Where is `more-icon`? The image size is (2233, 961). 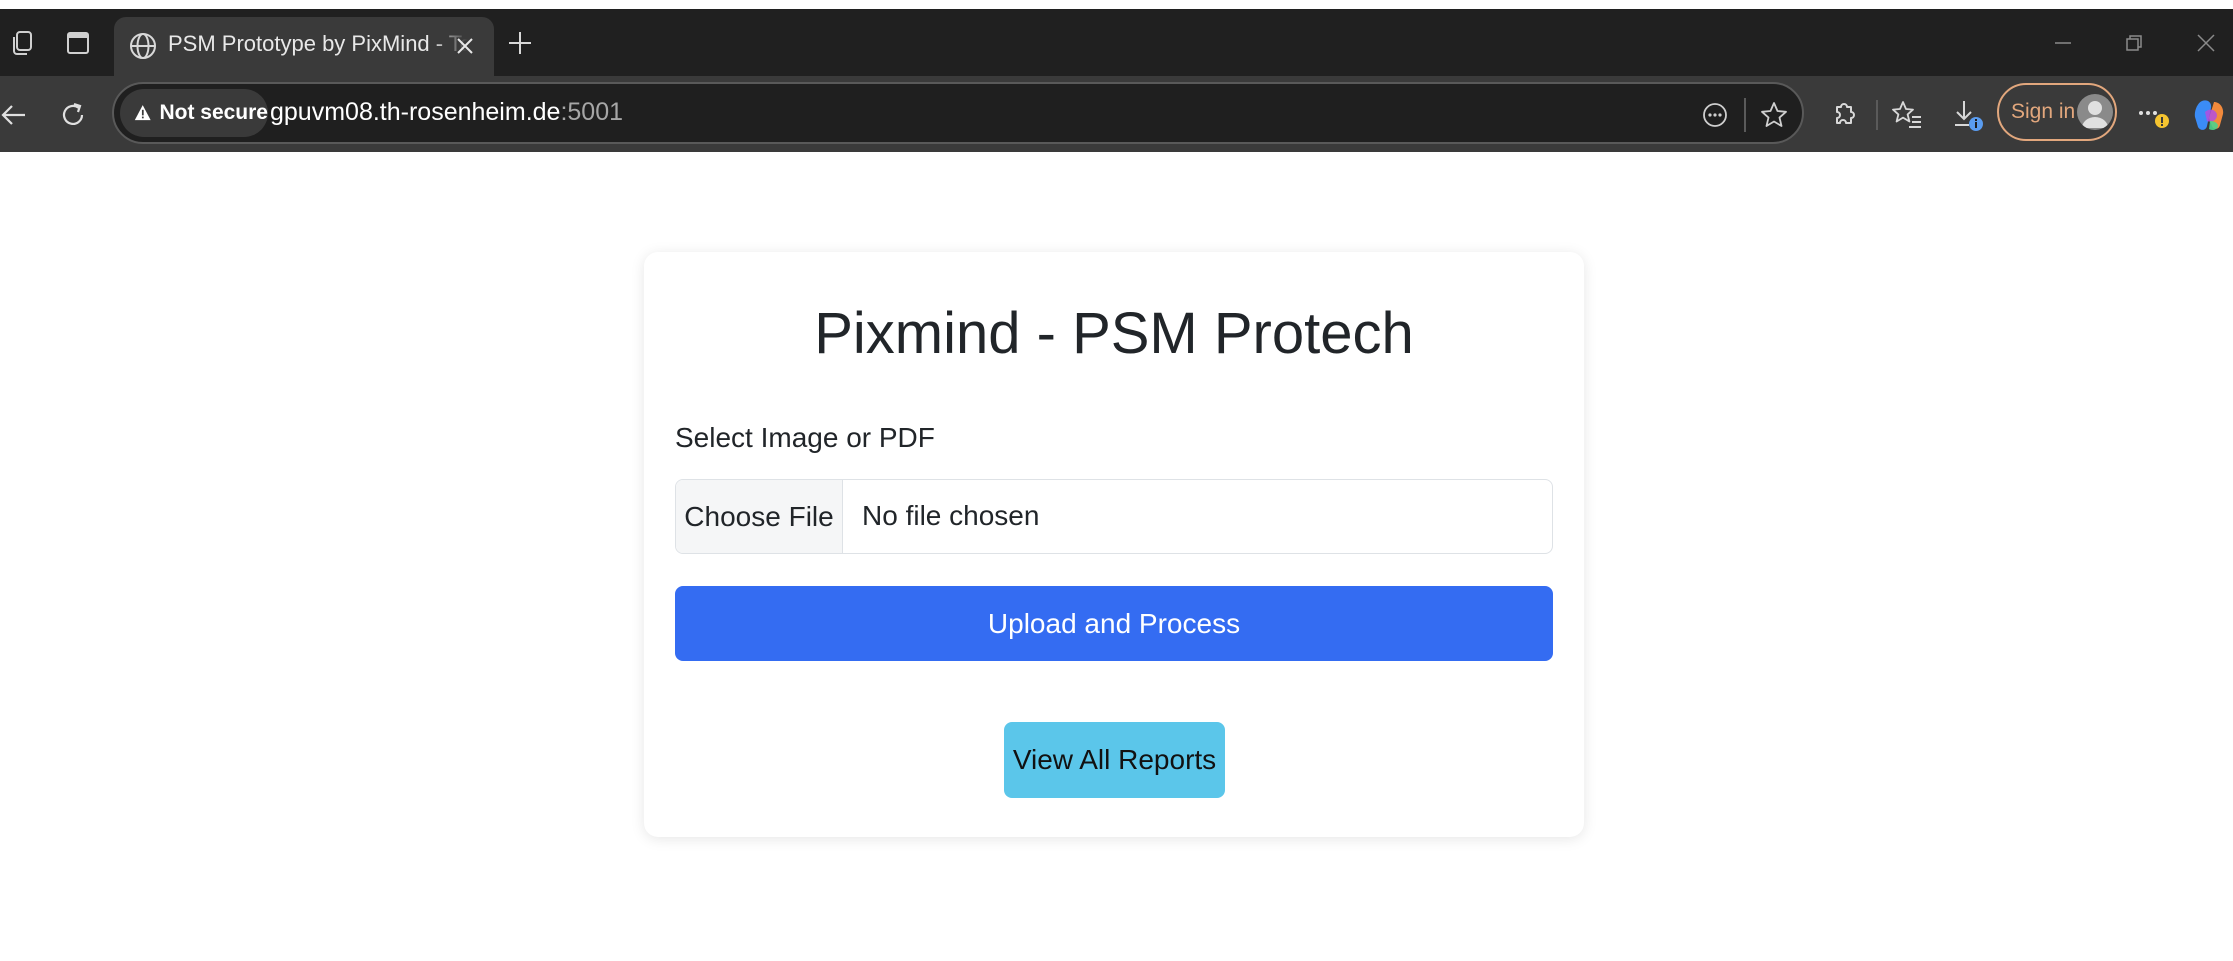 more-icon is located at coordinates (2154, 115).